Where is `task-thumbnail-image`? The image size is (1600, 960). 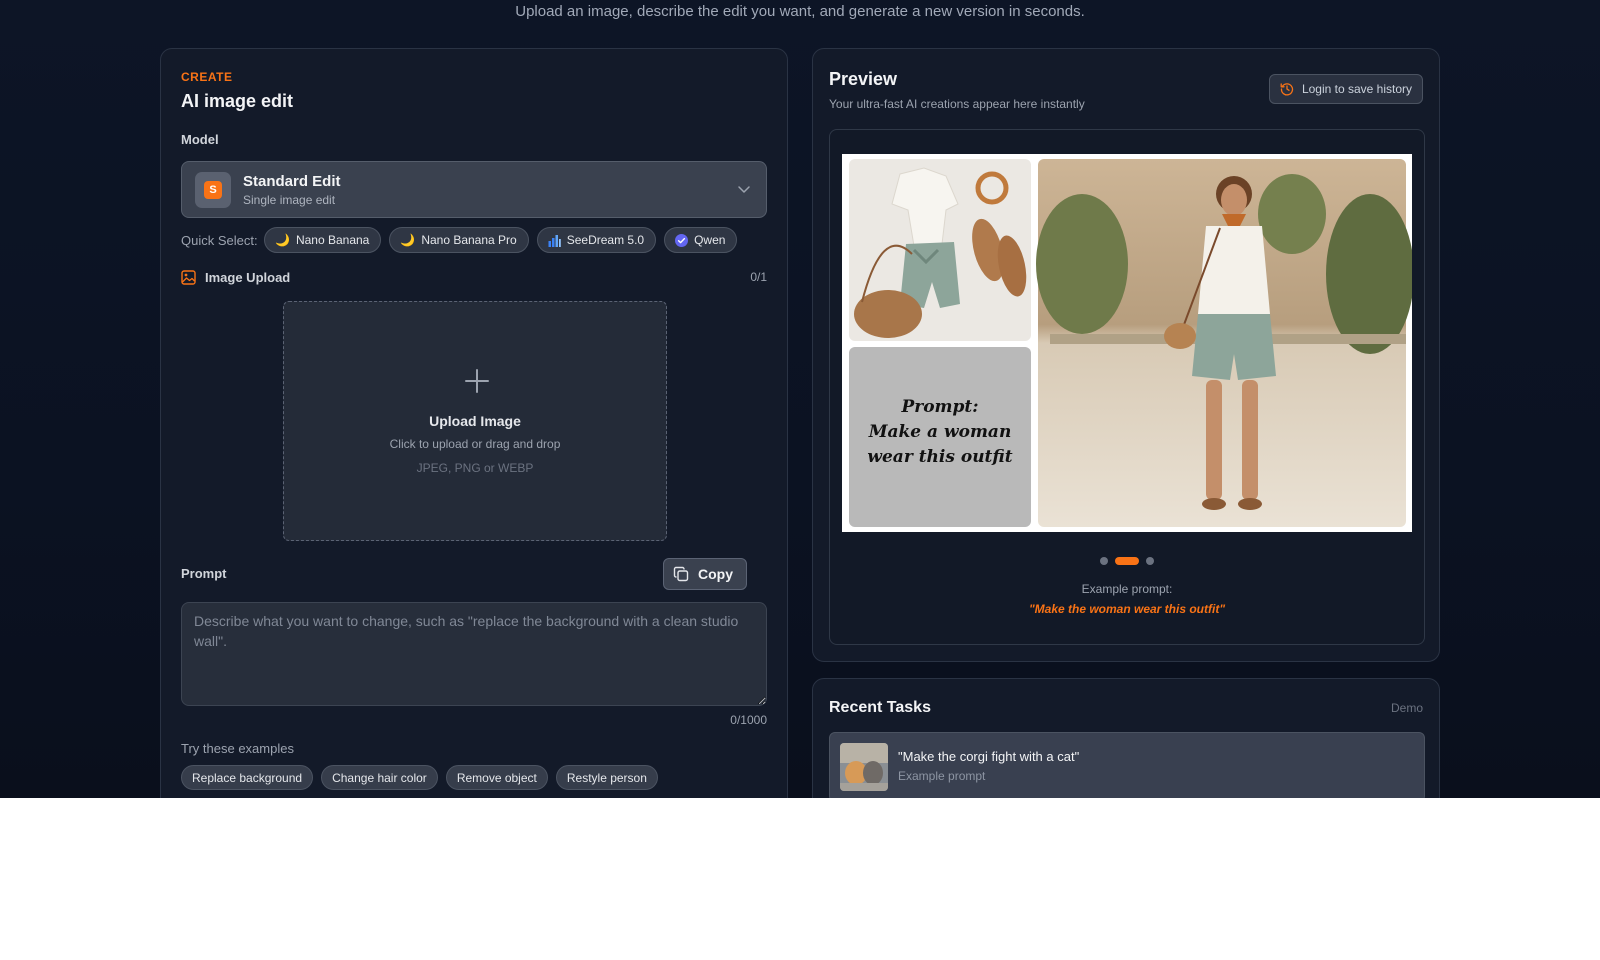
task-thumbnail-image is located at coordinates (864, 767).